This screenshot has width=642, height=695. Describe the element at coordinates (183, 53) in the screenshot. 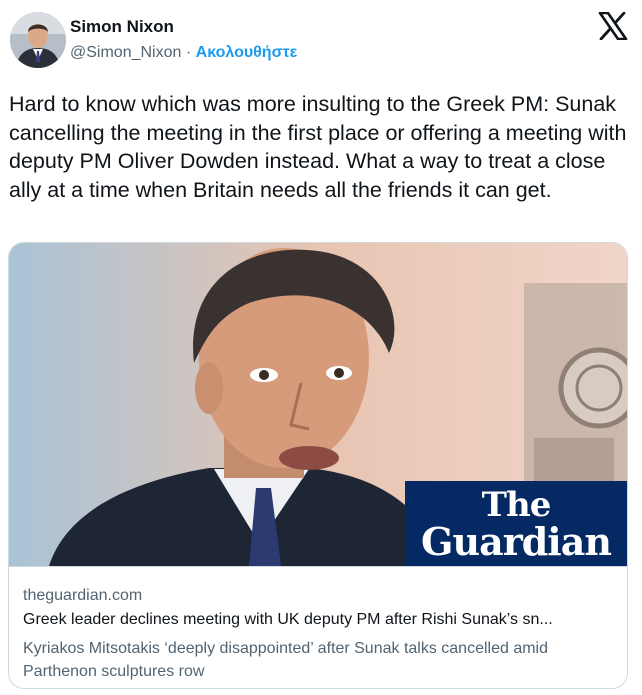

I see `author-handle-line: @Simon_Nixon · Ακολουθήστε` at that location.